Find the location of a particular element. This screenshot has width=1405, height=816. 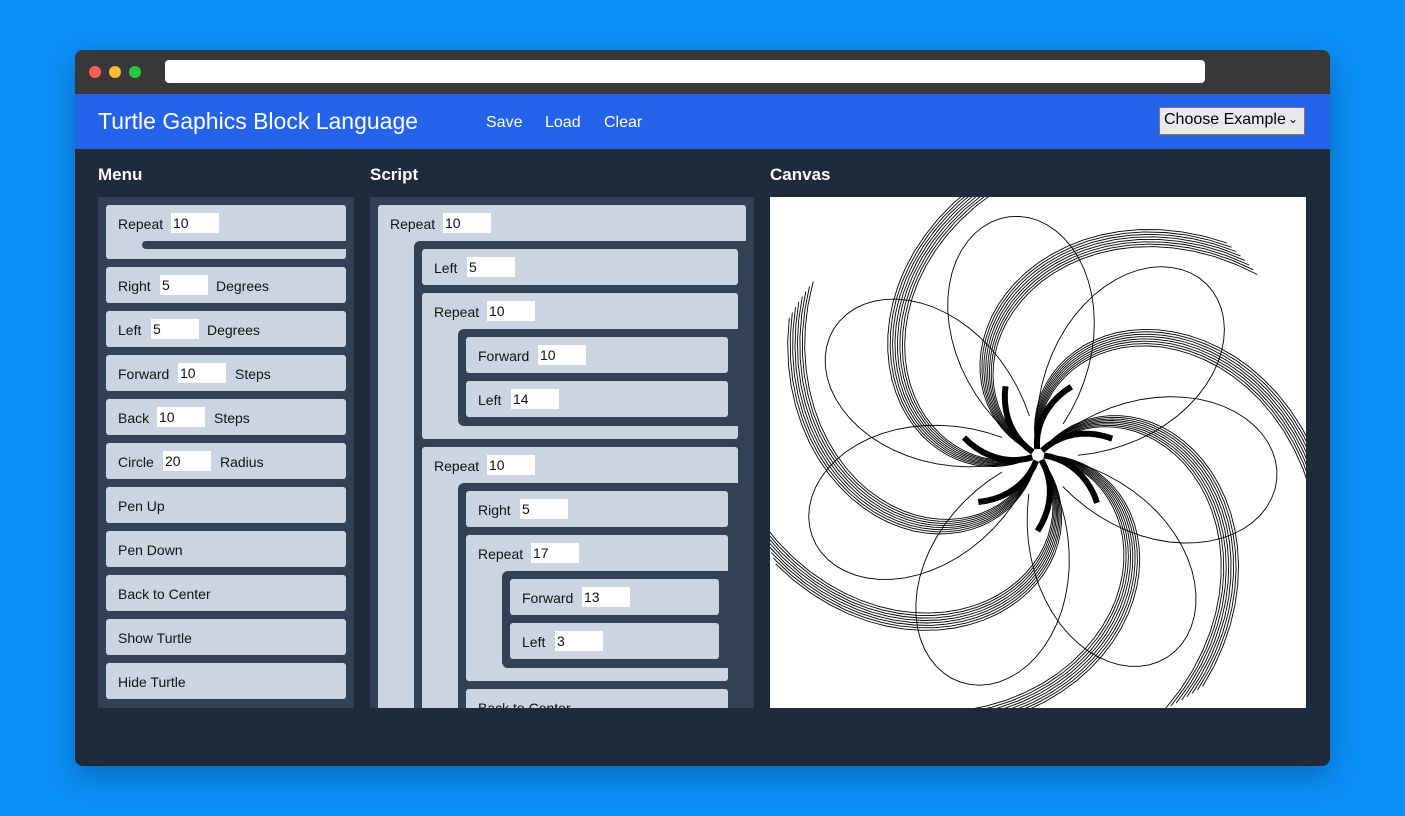

script-repeat-c-label: Repeat is located at coordinates (501, 554).